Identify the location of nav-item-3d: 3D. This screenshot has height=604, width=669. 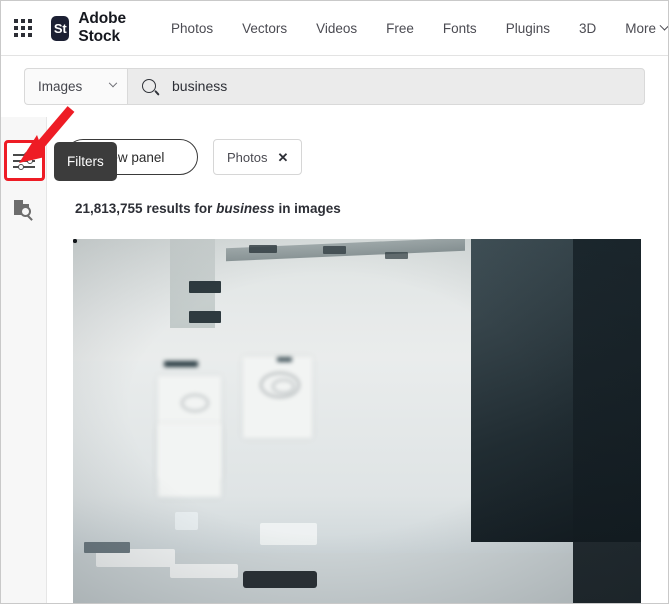
(587, 28).